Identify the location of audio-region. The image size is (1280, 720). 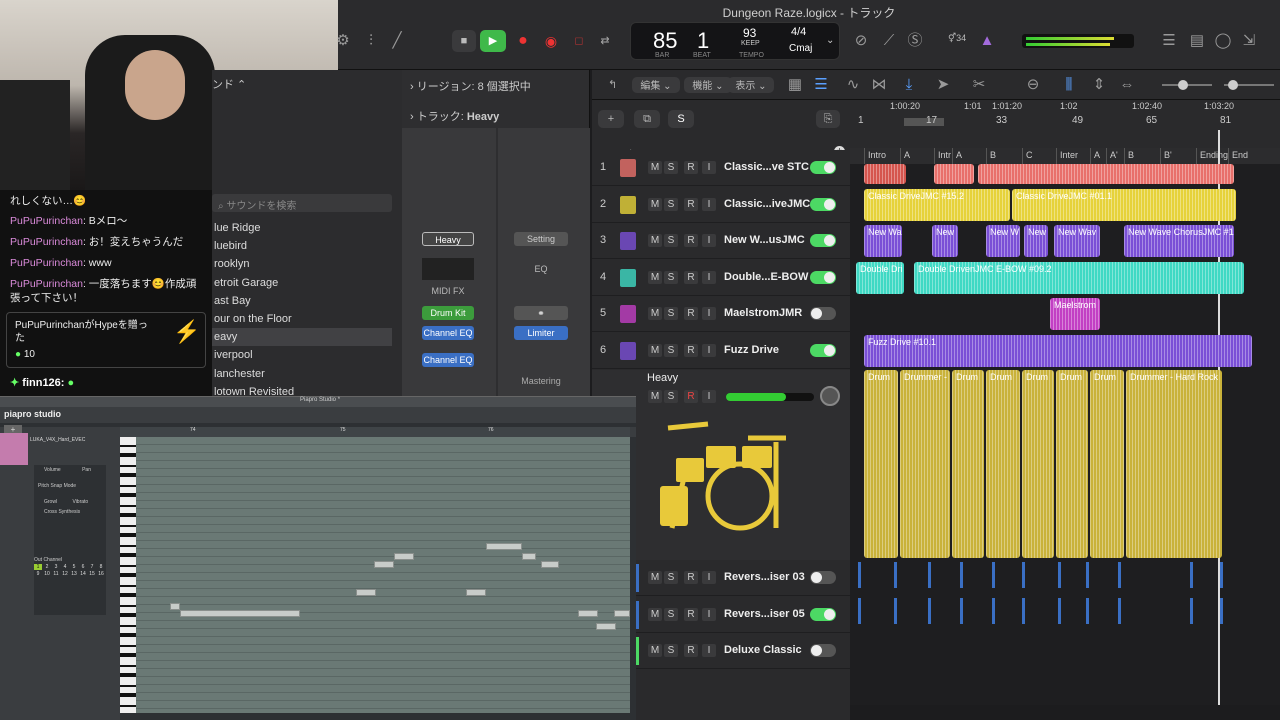
(1106, 174).